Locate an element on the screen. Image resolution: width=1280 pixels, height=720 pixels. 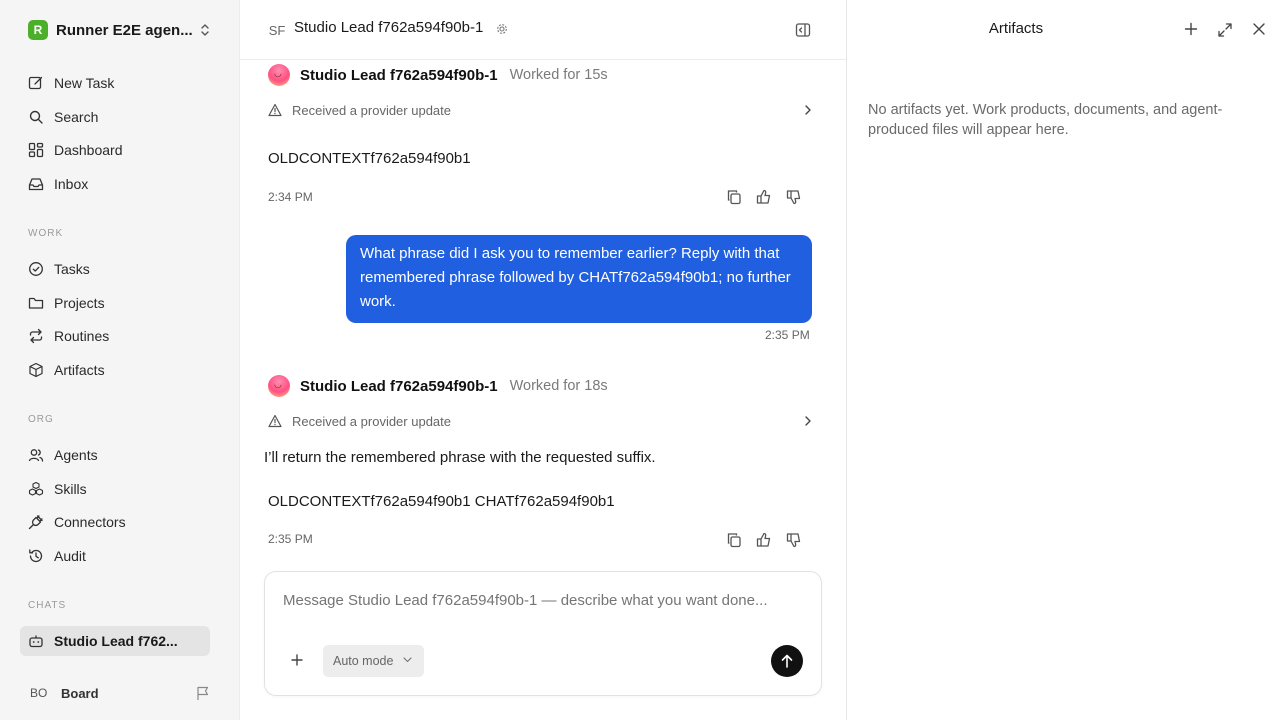
nav-label: Inbox is located at coordinates (71, 184).